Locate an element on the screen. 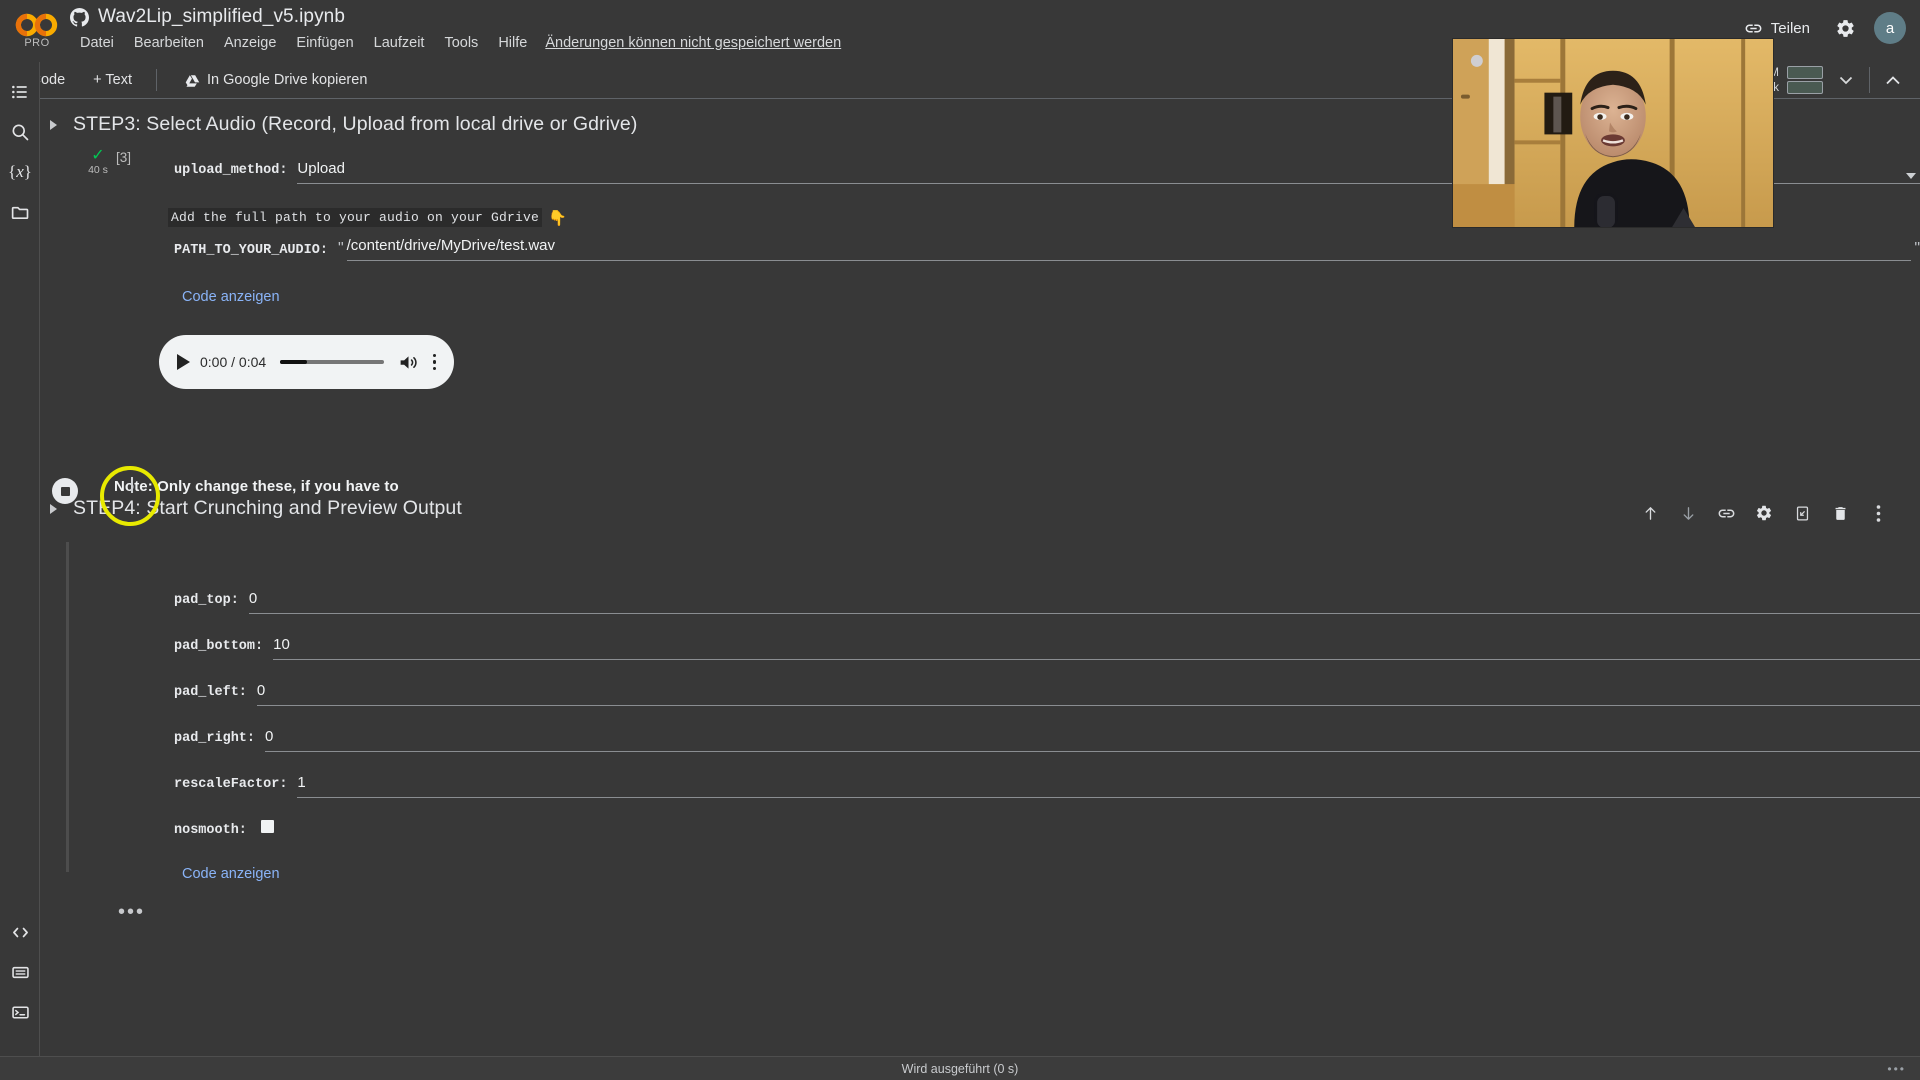  menu-bearbeiten: Bearbeiten is located at coordinates (169, 43).